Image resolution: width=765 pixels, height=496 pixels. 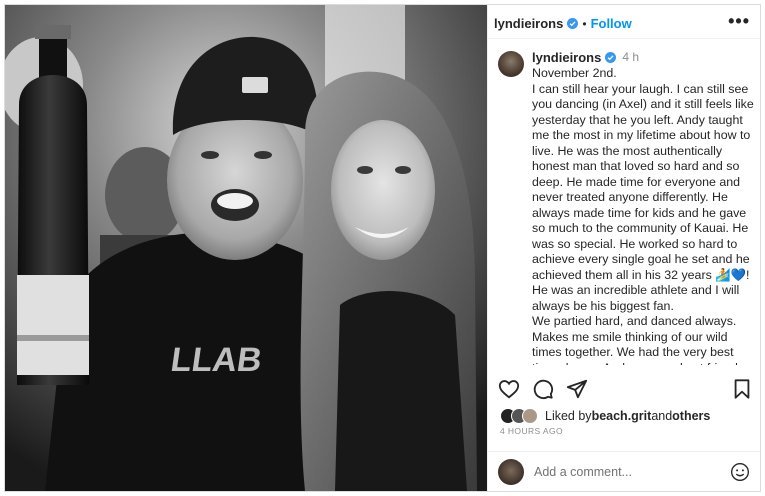 What do you see at coordinates (509, 389) in the screenshot?
I see `heart-icon` at bounding box center [509, 389].